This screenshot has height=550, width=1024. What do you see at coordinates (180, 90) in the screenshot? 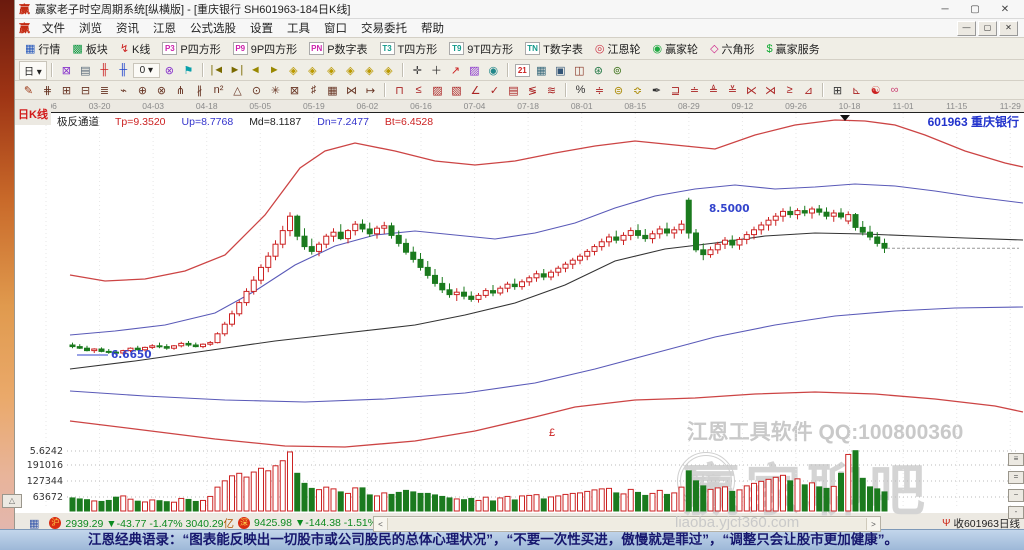
I see `fork-tool-button: ⋔` at bounding box center [180, 90].